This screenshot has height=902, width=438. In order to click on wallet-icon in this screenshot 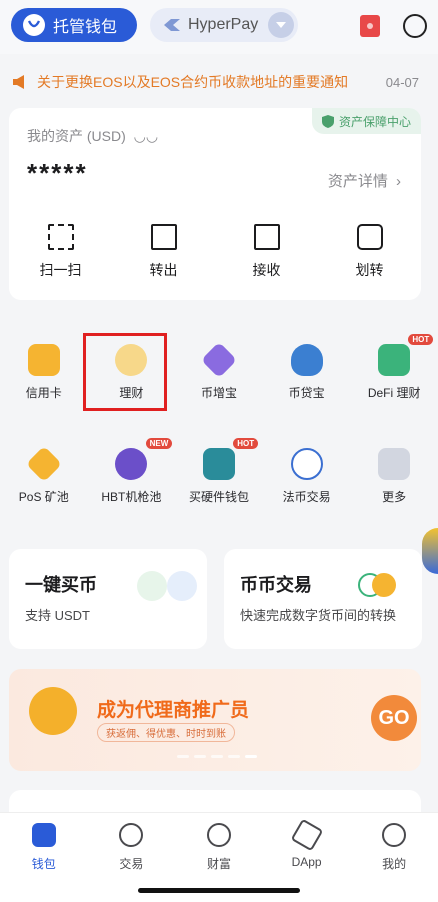, I will do `click(34, 25)`.